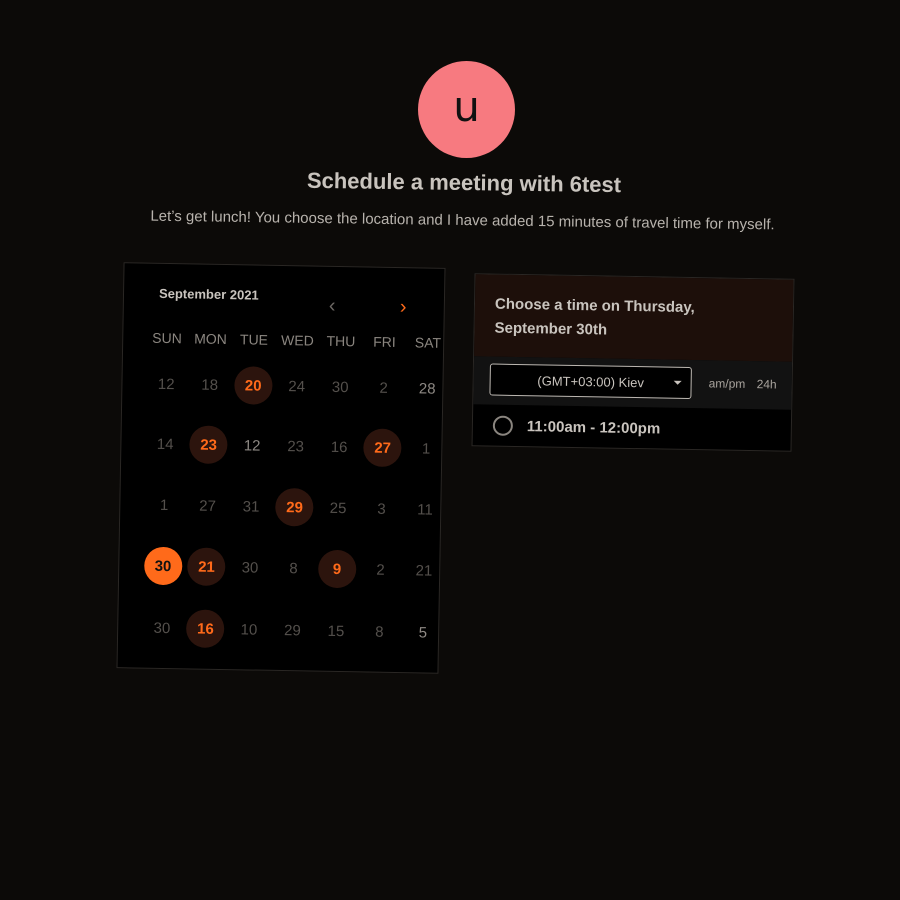 This screenshot has width=900, height=900. What do you see at coordinates (208, 506) in the screenshot?
I see `calendar-day: 27` at bounding box center [208, 506].